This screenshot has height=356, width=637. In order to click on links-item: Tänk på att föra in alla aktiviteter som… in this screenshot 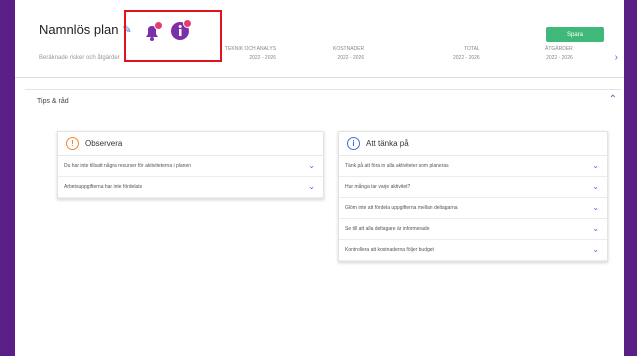, I will do `click(473, 166)`.